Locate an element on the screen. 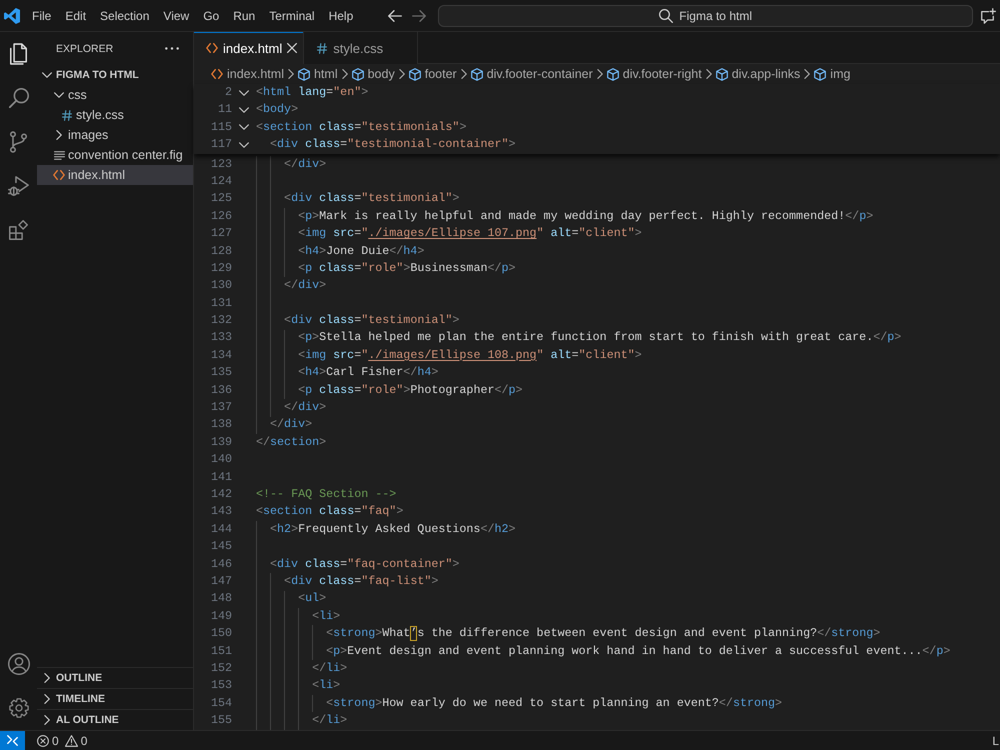 The width and height of the screenshot is (1000, 750). settings-icon is located at coordinates (18, 708).